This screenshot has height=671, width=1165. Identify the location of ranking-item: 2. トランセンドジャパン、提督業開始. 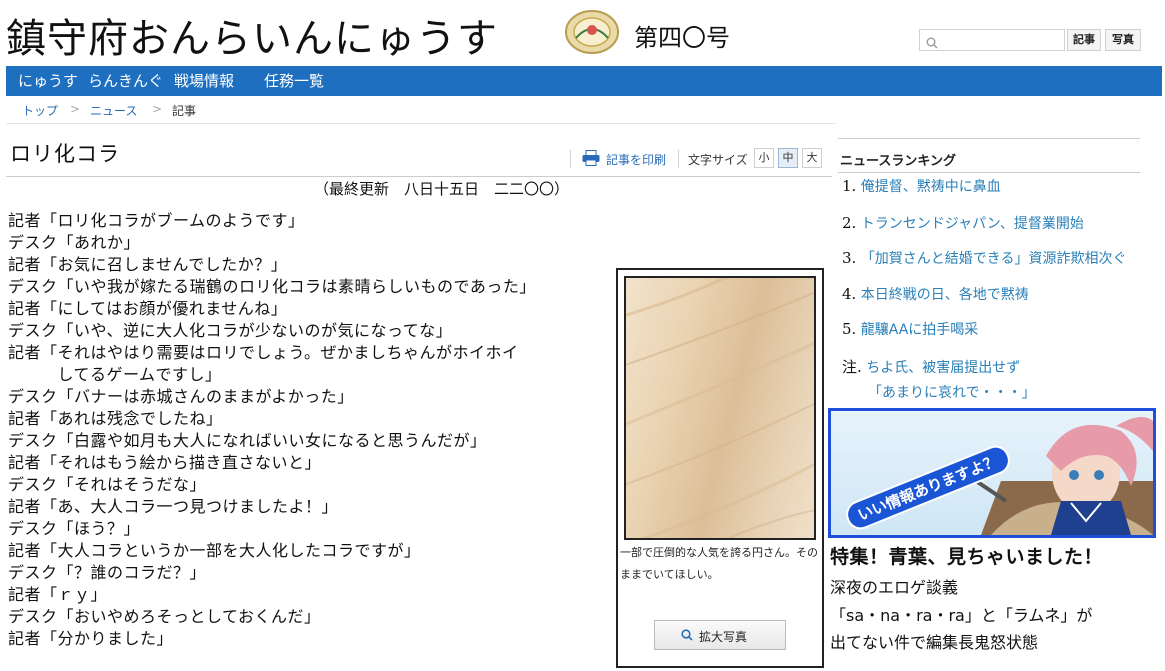
(963, 223).